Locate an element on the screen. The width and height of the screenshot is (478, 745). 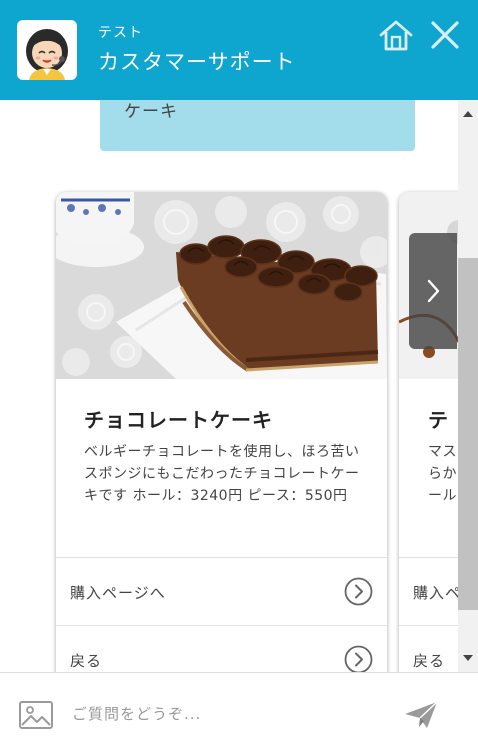
chat-header: テスト カスタマーサポート is located at coordinates (239, 50).